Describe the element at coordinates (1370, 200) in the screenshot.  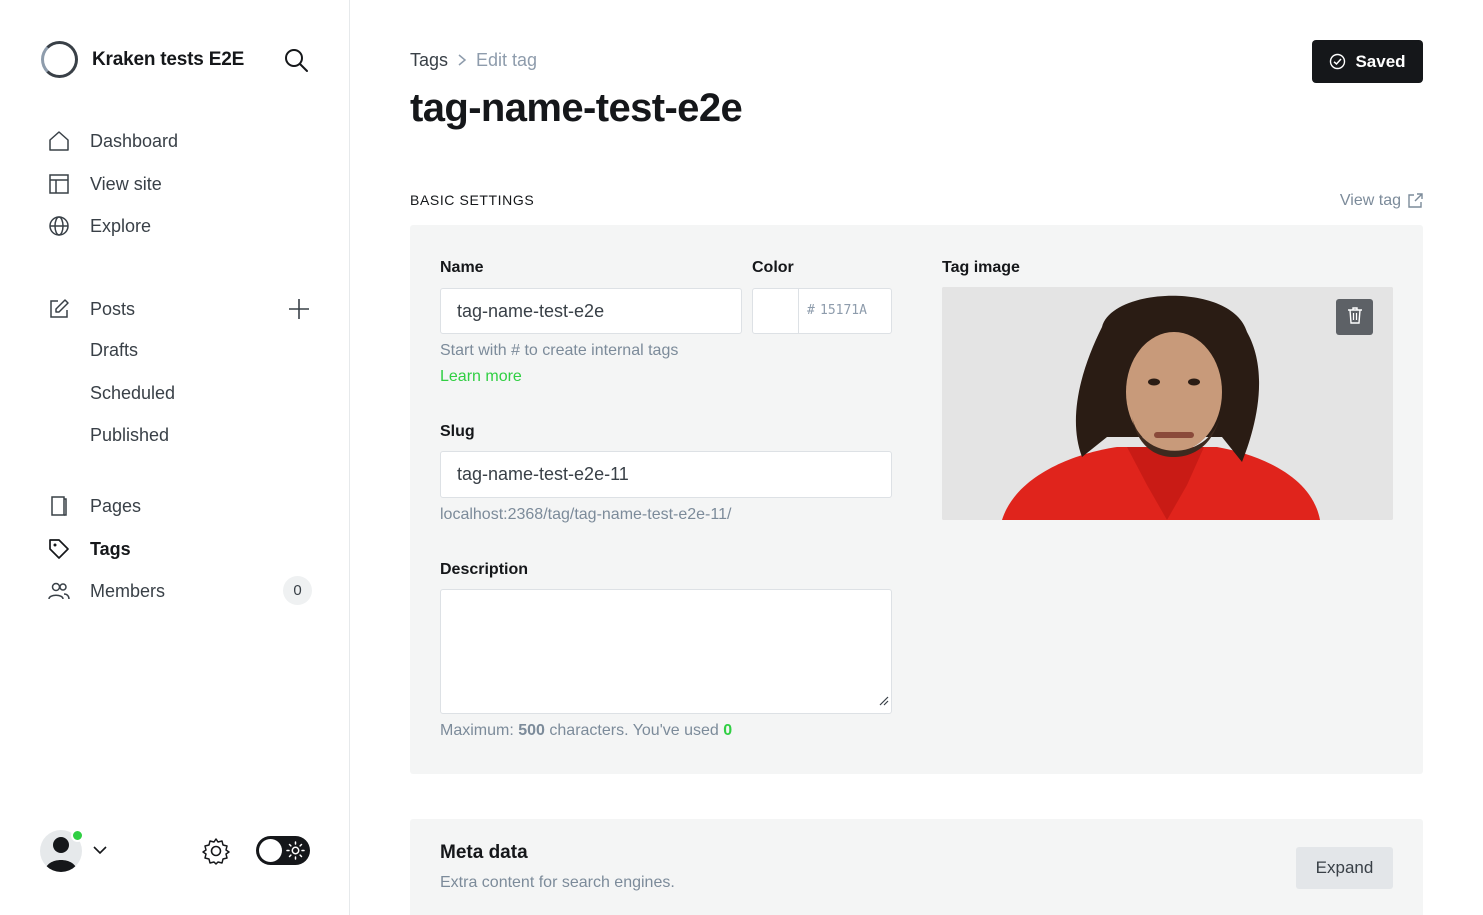
I see `view-tag-label: View tag` at that location.